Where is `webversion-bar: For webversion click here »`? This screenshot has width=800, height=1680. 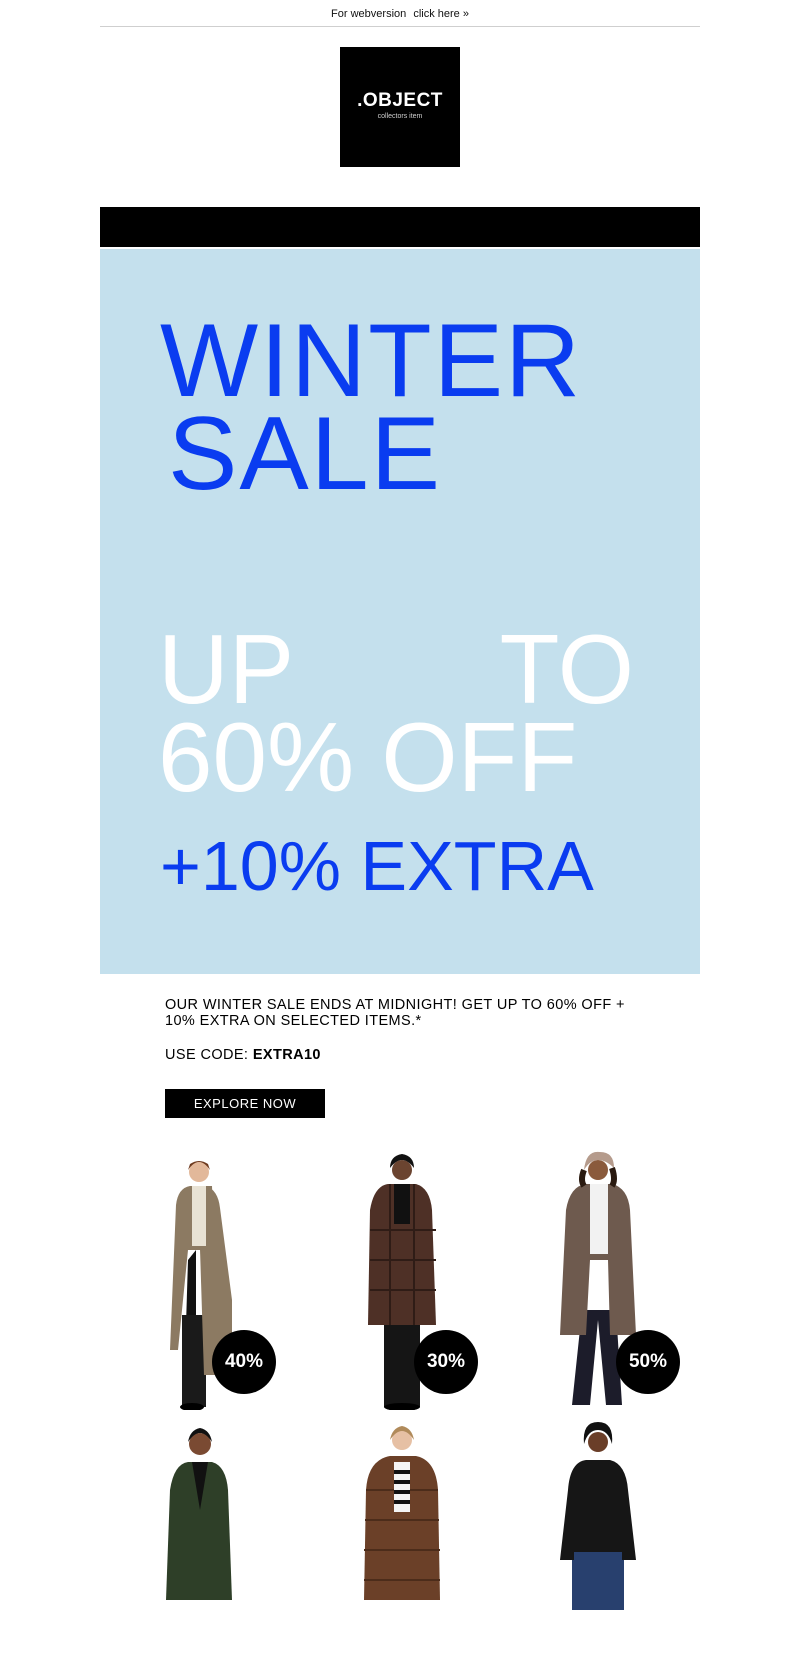 webversion-bar: For webversion click here » is located at coordinates (400, 13).